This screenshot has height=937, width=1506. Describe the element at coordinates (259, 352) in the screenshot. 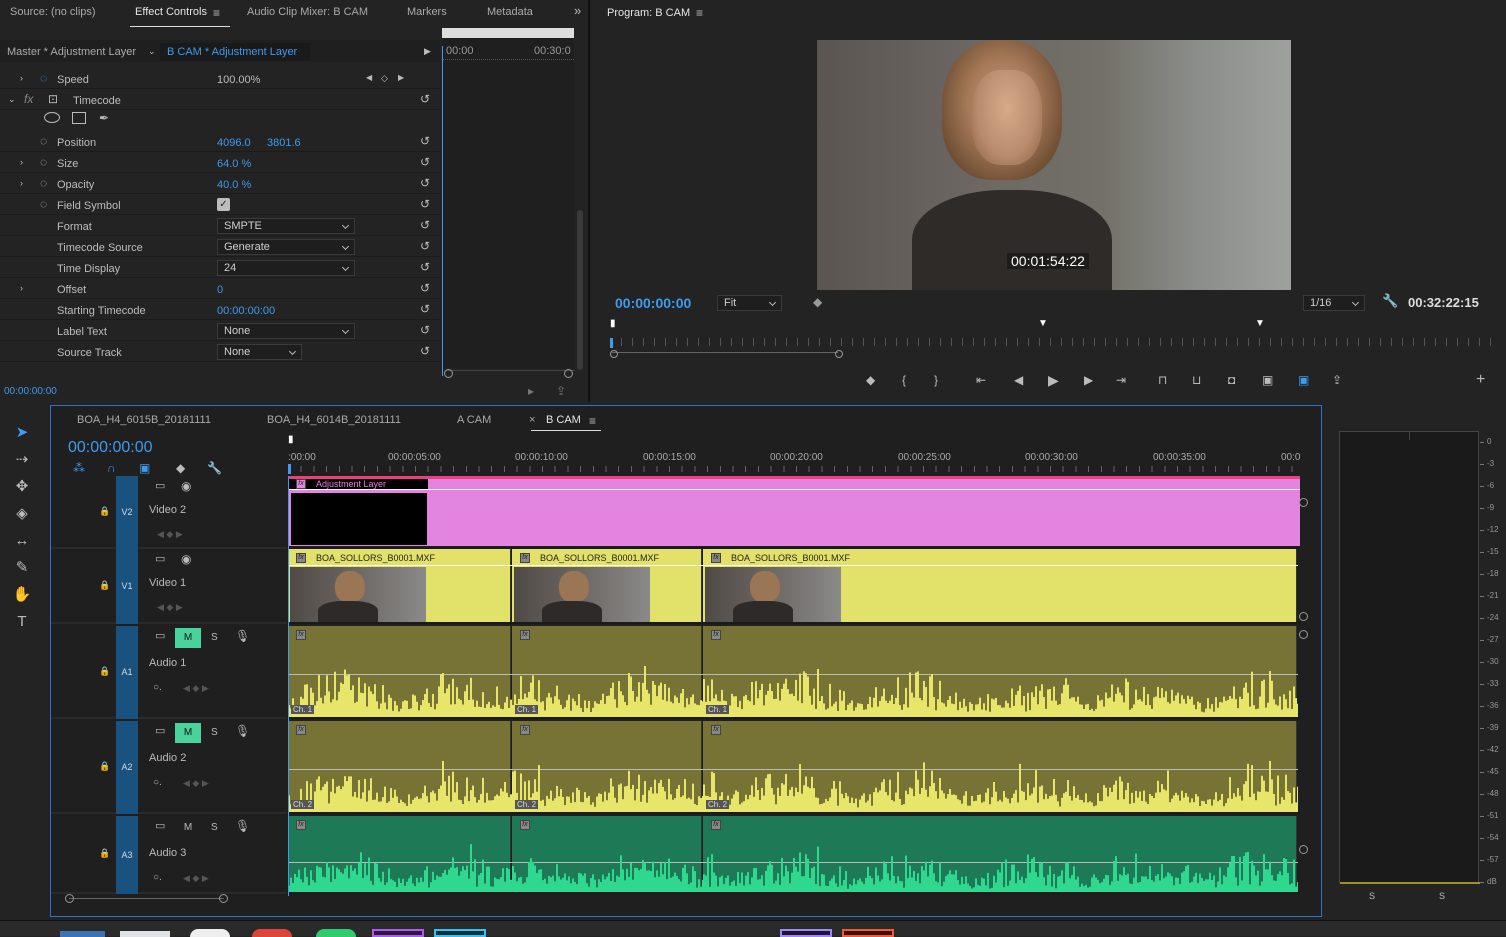

I see `track-dropdown: None` at that location.